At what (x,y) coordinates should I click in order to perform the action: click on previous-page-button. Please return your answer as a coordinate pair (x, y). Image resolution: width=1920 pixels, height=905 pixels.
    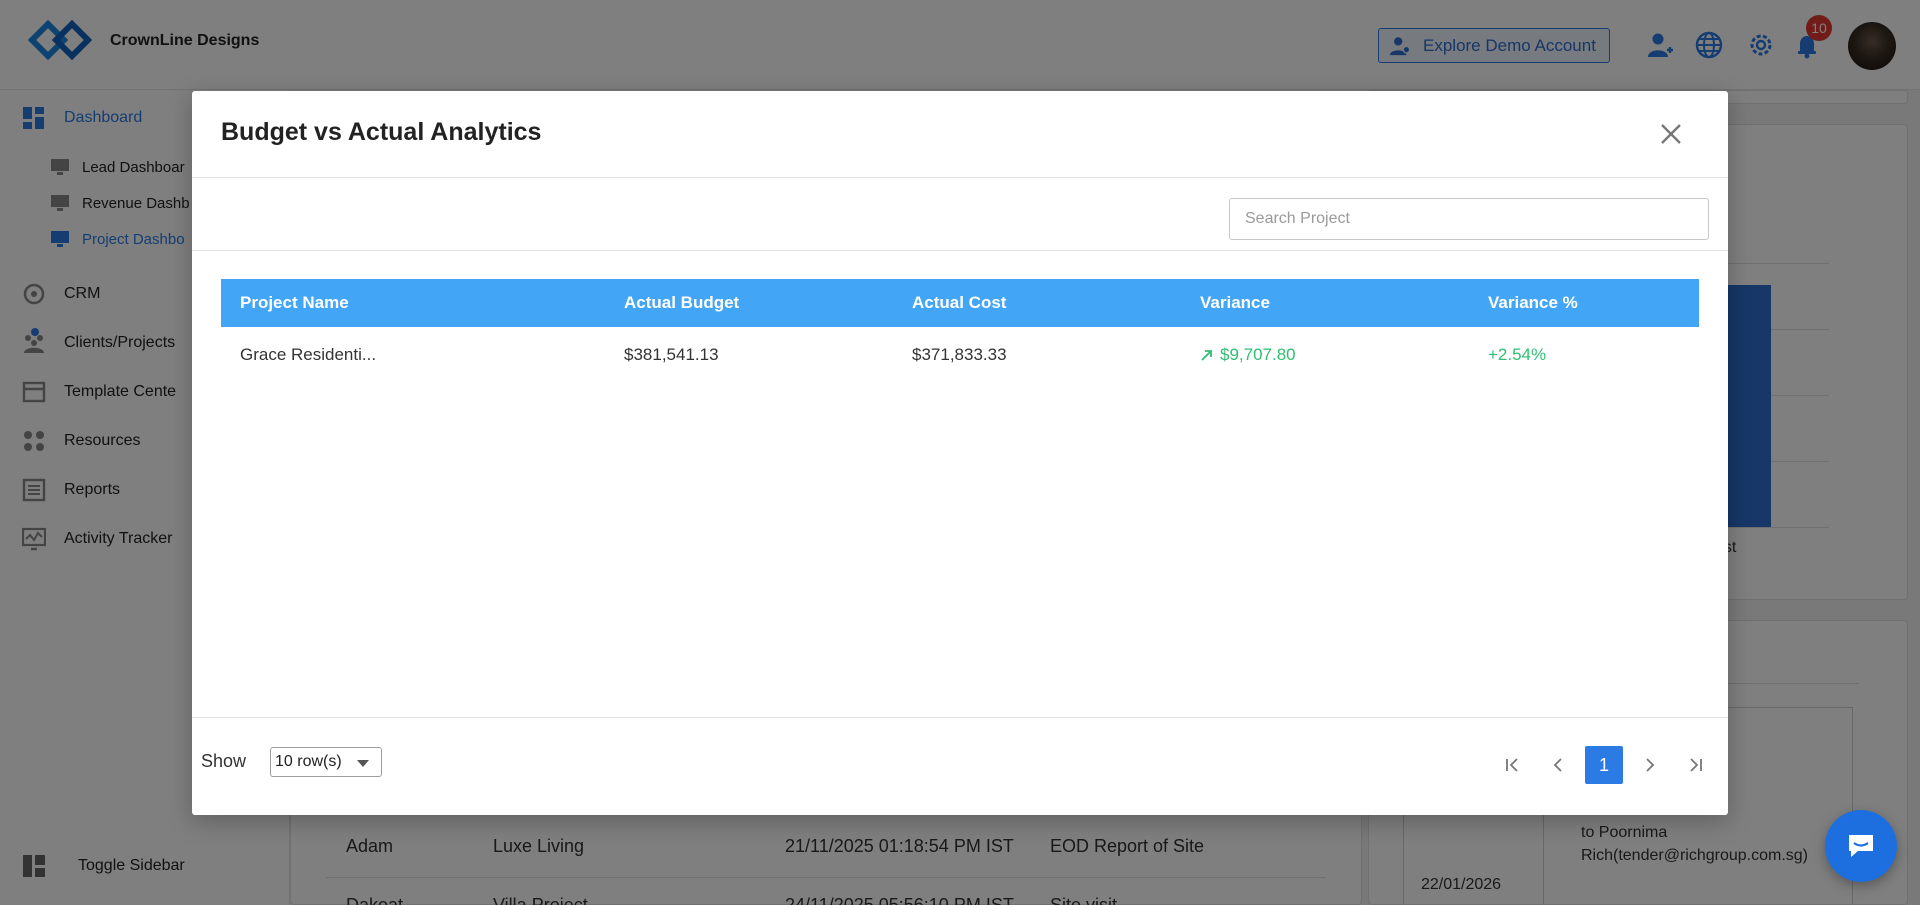
    Looking at the image, I should click on (1558, 765).